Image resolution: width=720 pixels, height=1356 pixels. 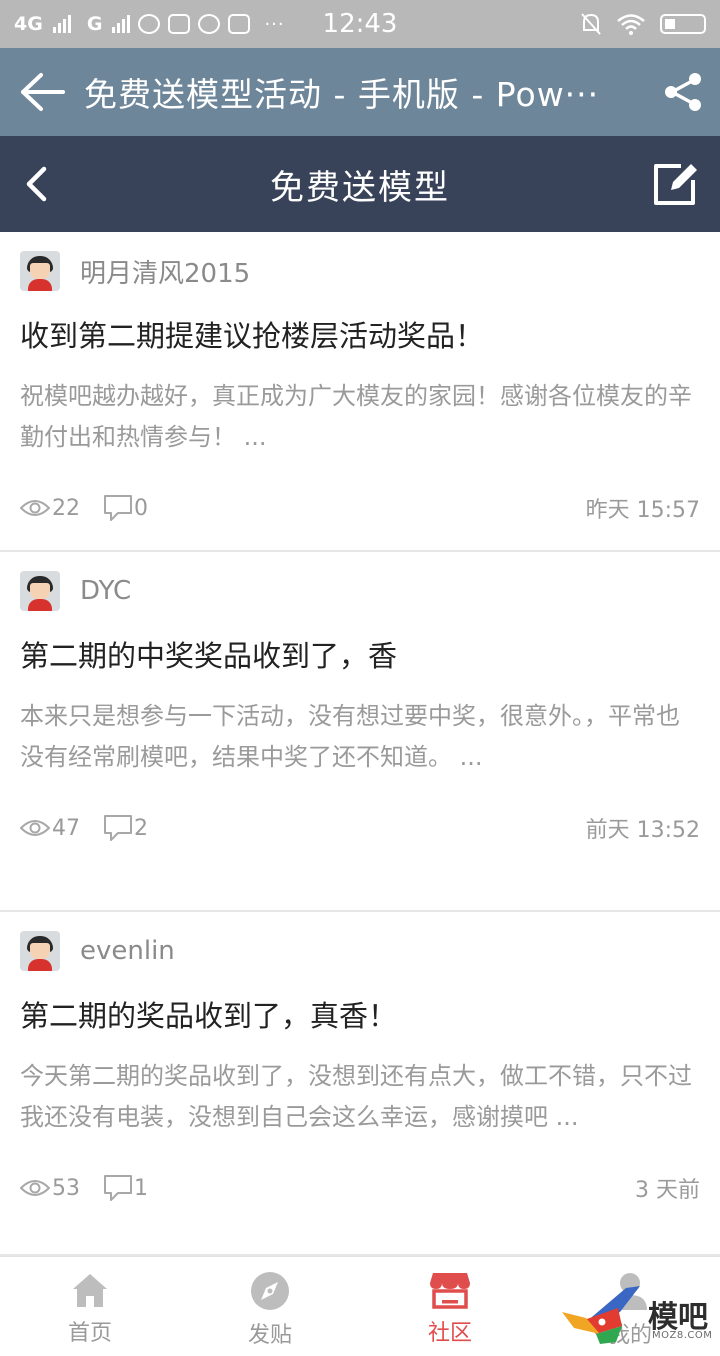 What do you see at coordinates (642, 830) in the screenshot?
I see `post-time: 前天 13:52` at bounding box center [642, 830].